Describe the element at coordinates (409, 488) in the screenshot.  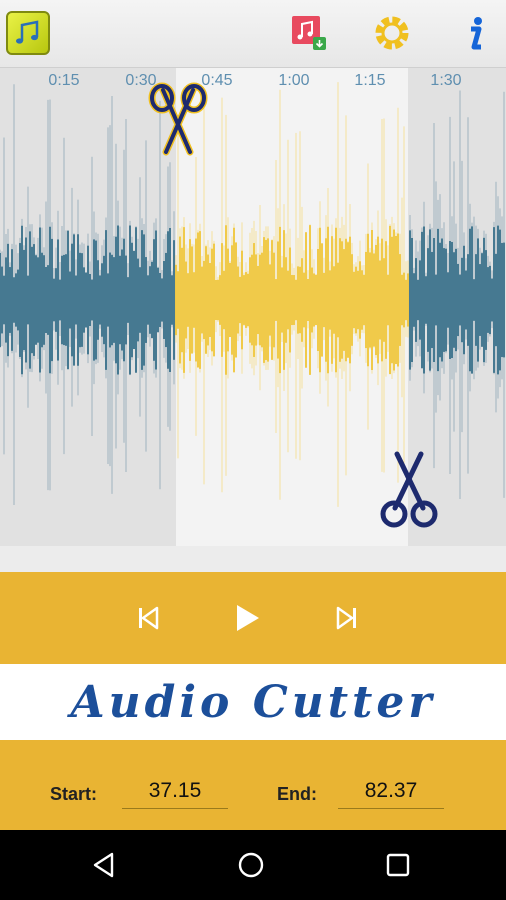
I see `end-handle-scissors-icon` at that location.